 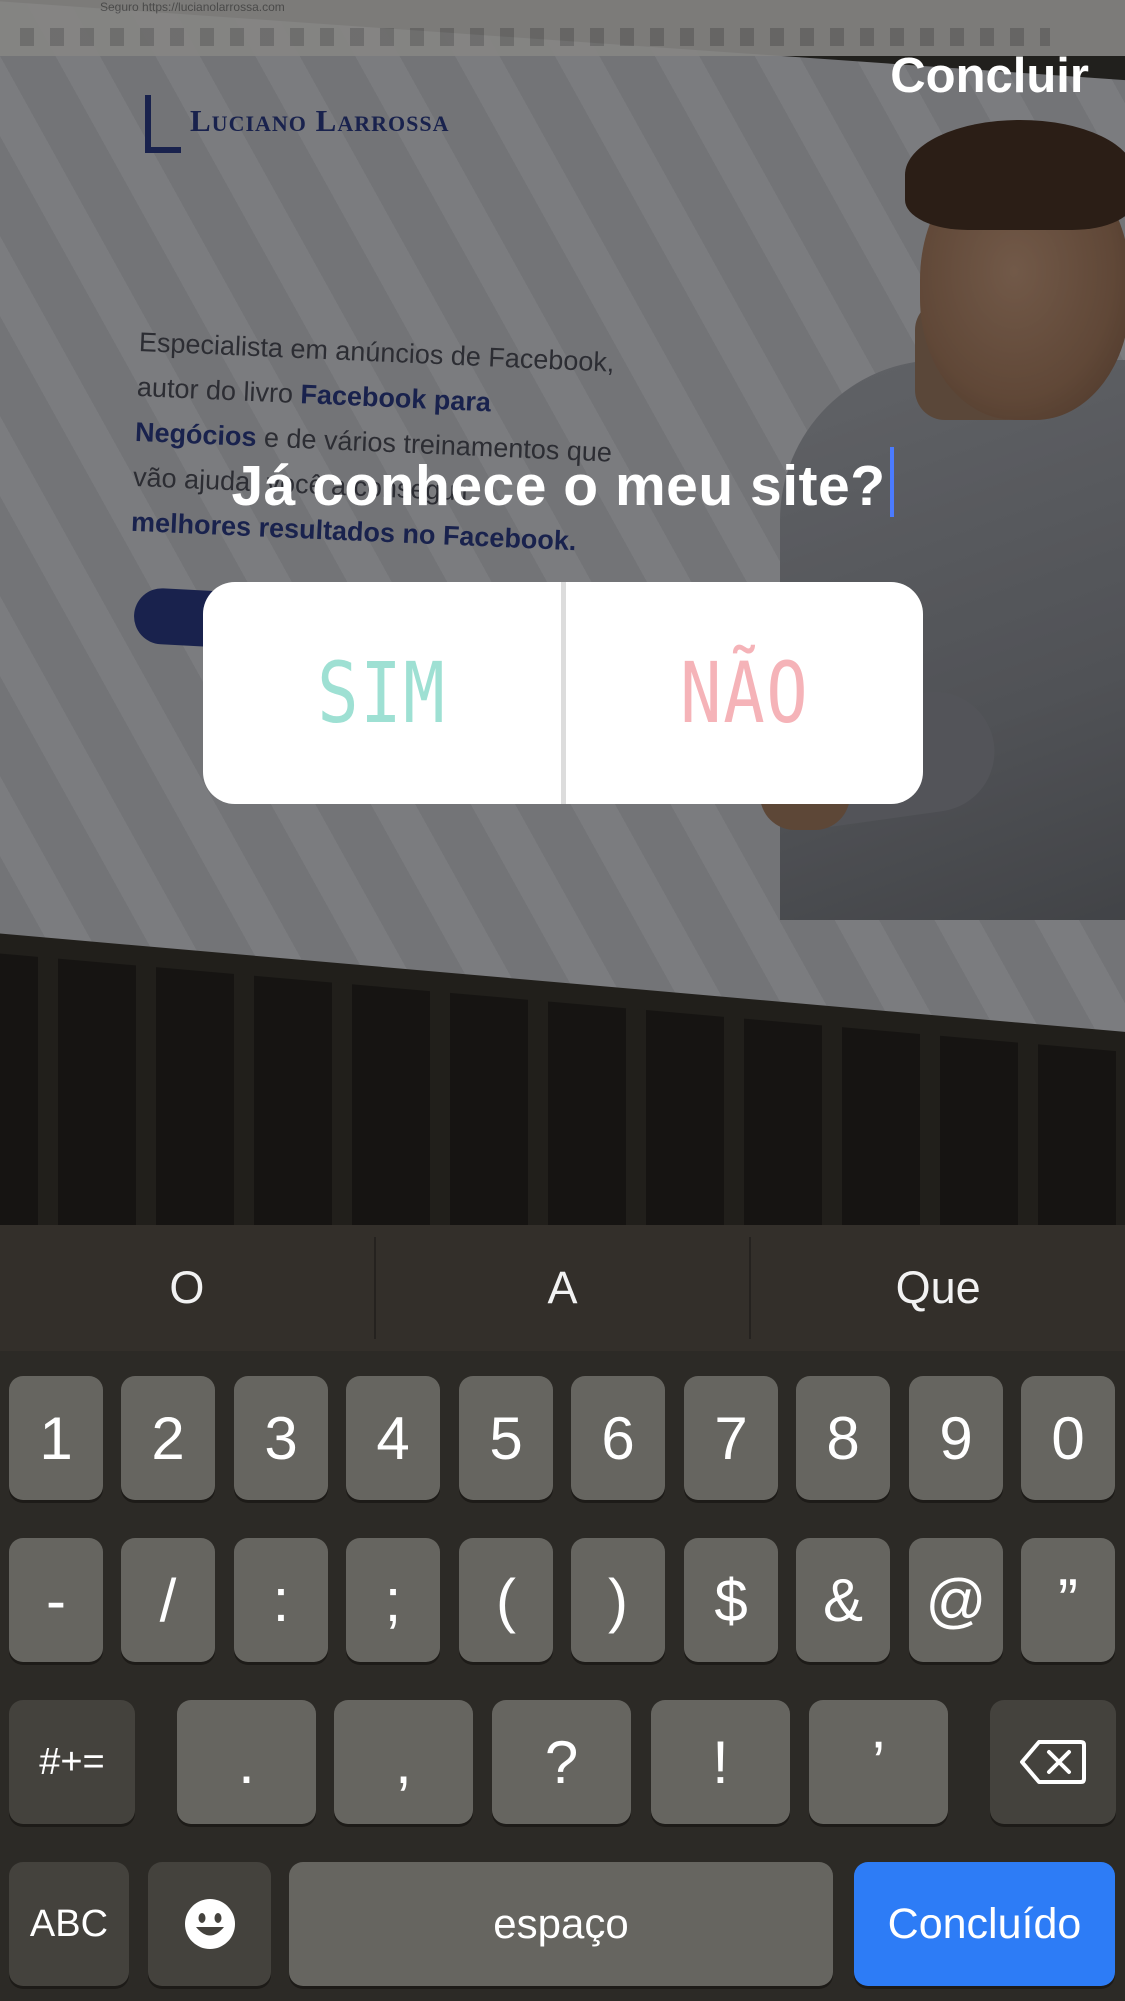 What do you see at coordinates (956, 1600) in the screenshot?
I see `key-at: @` at bounding box center [956, 1600].